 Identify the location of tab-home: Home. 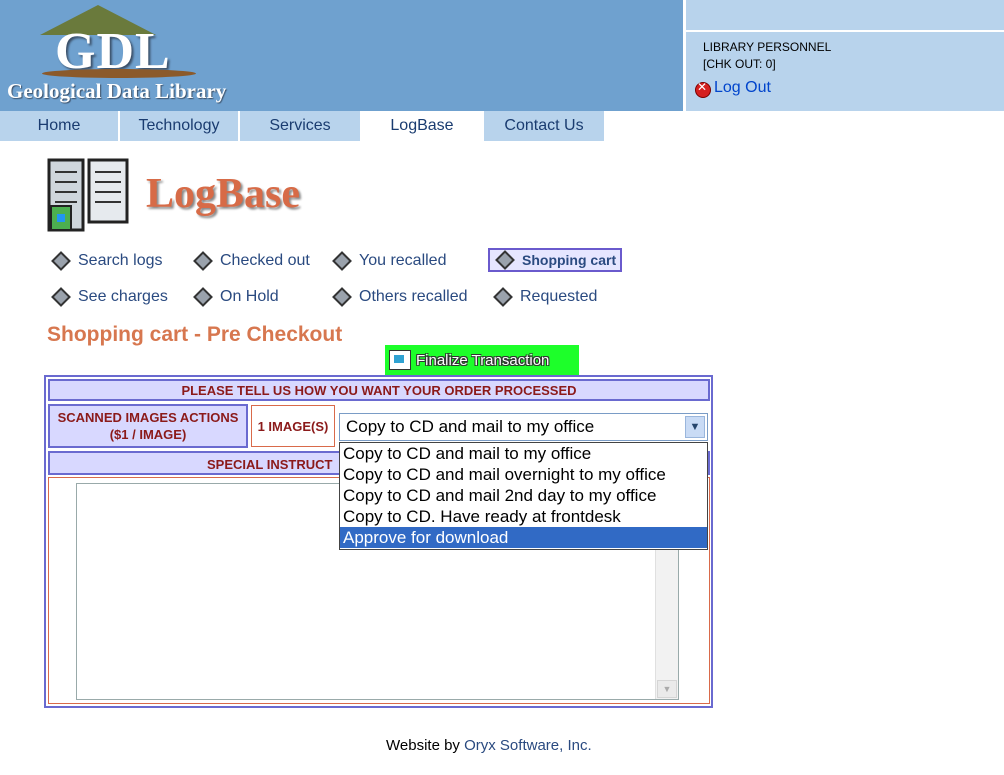
(59, 126).